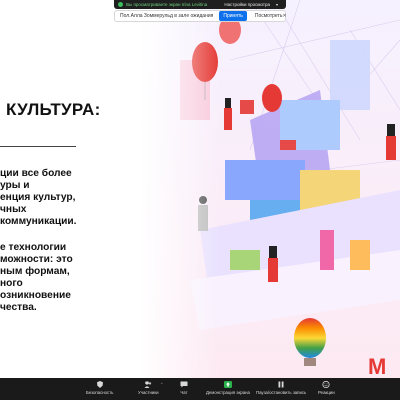 The image size is (400, 400). What do you see at coordinates (11, 283) in the screenshot?
I see `slide-text-line: ного` at bounding box center [11, 283].